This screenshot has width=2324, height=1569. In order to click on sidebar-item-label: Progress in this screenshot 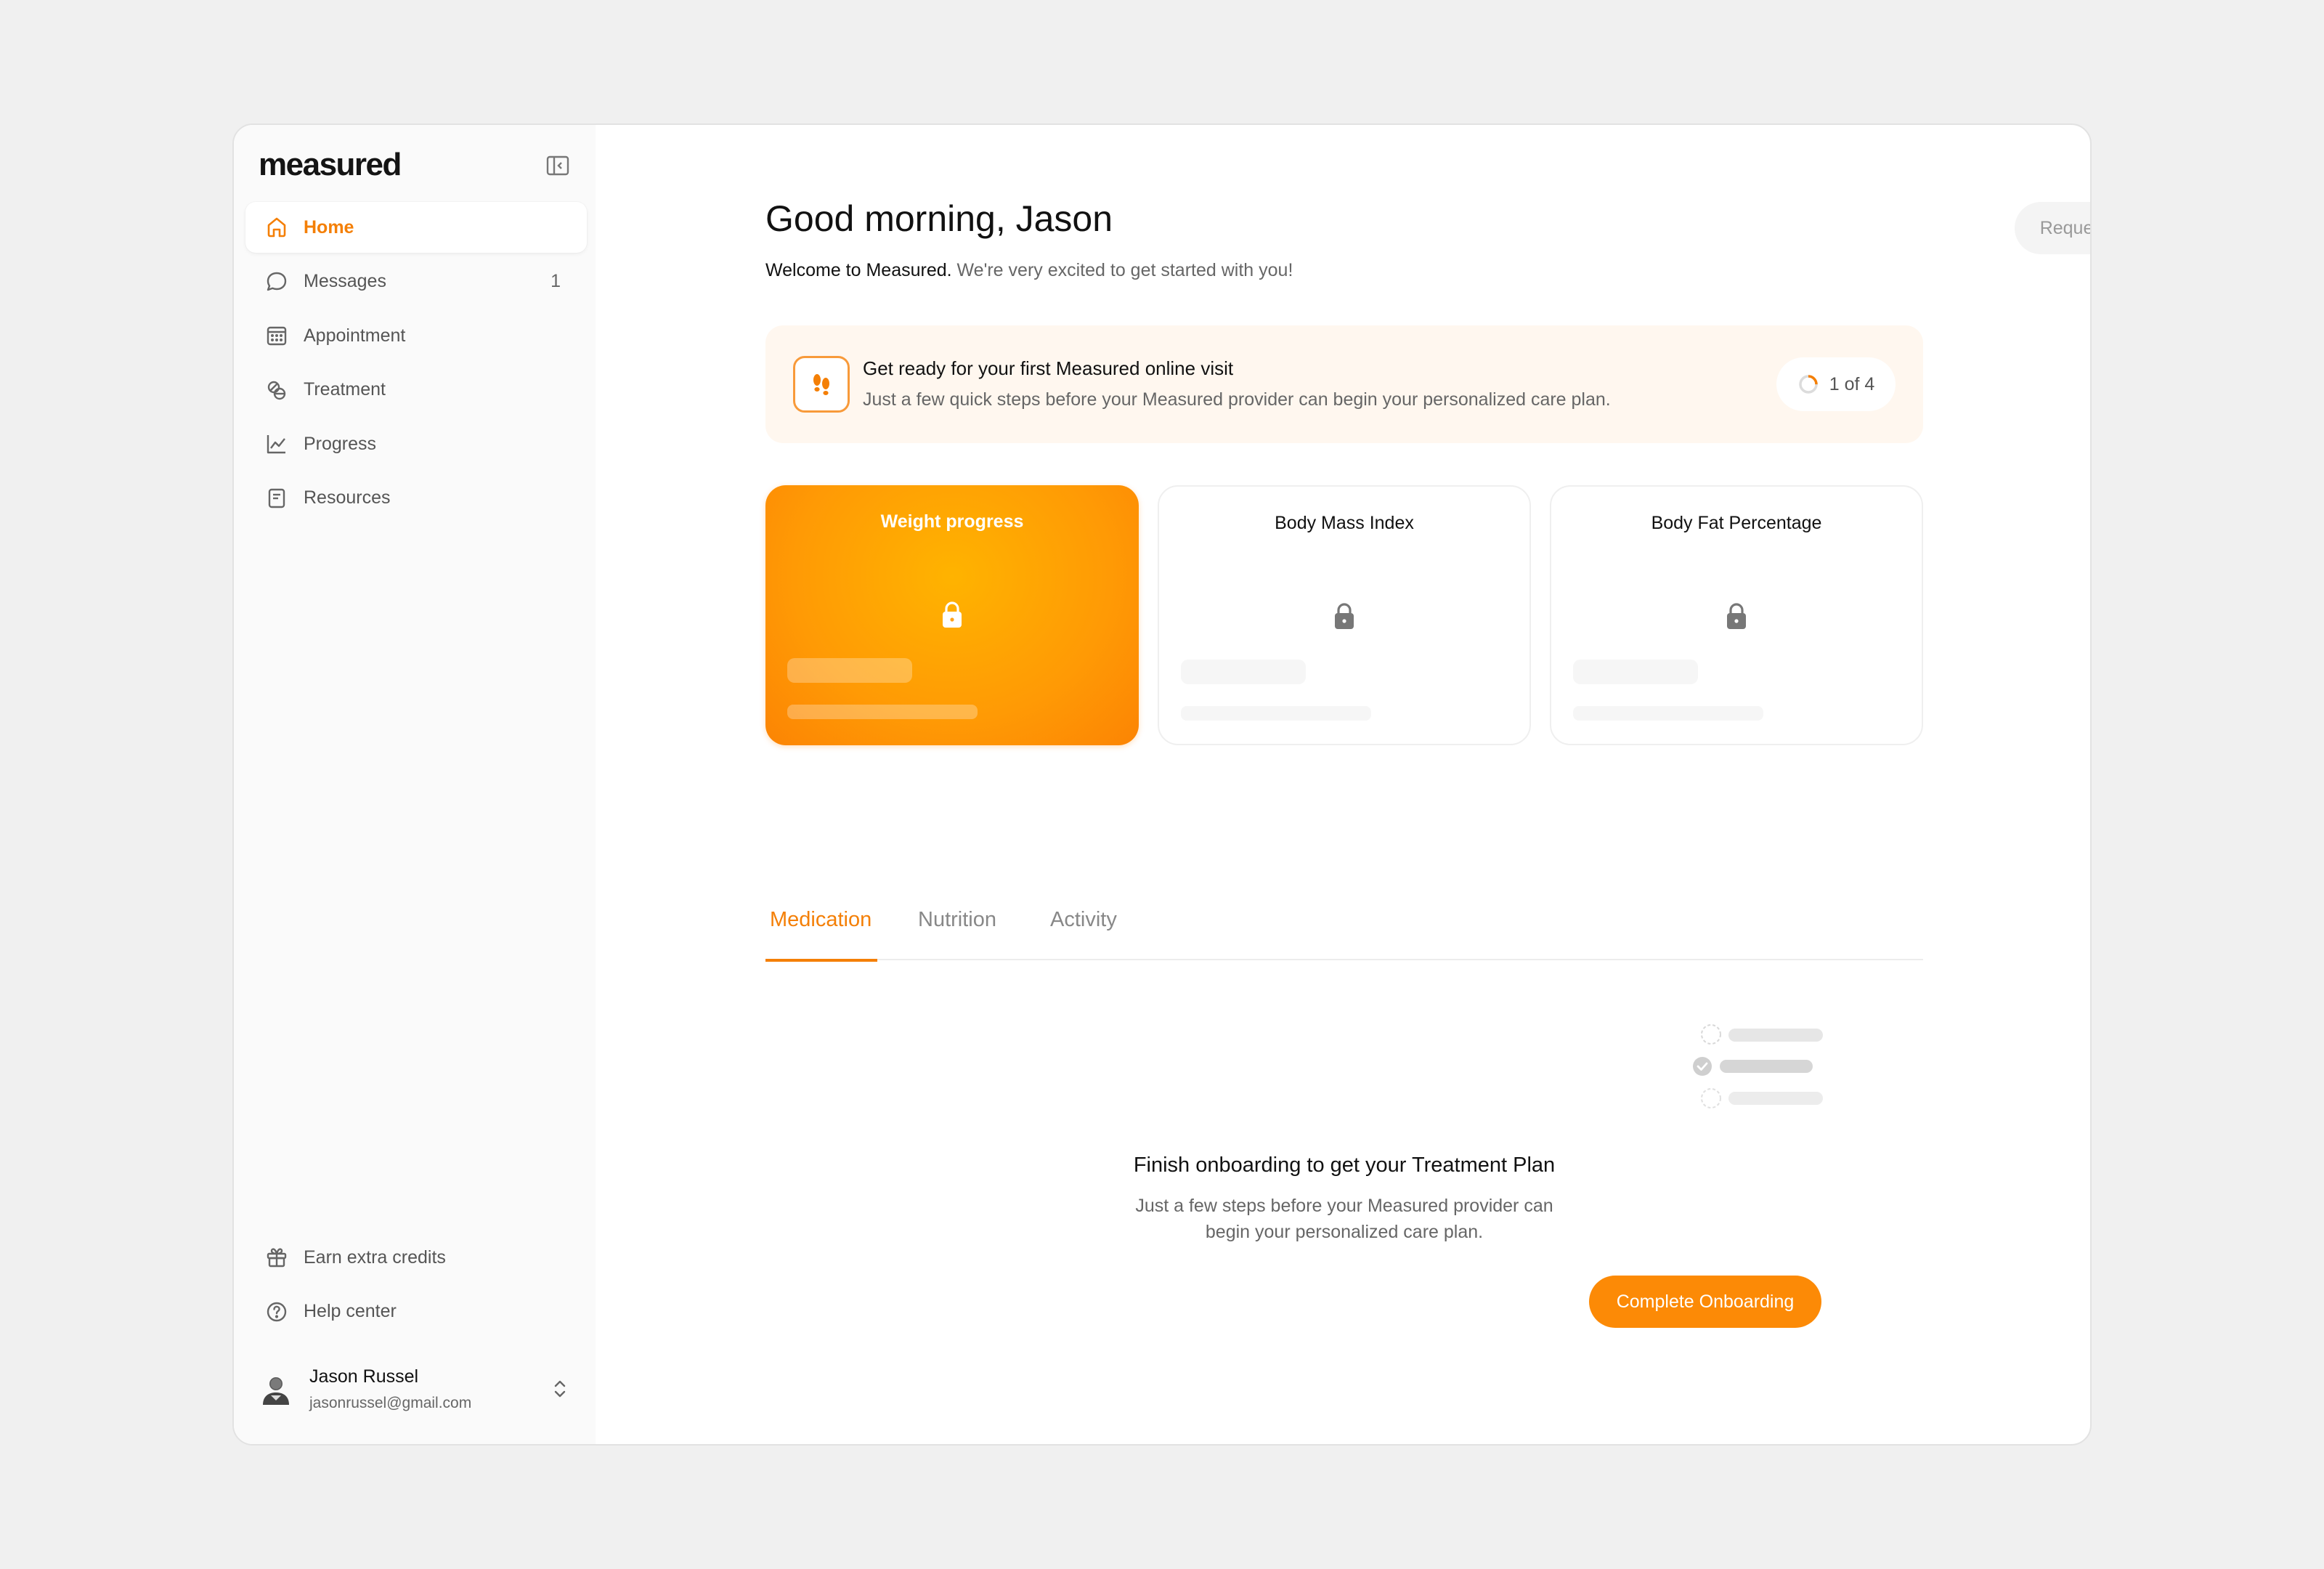, I will do `click(340, 443)`.